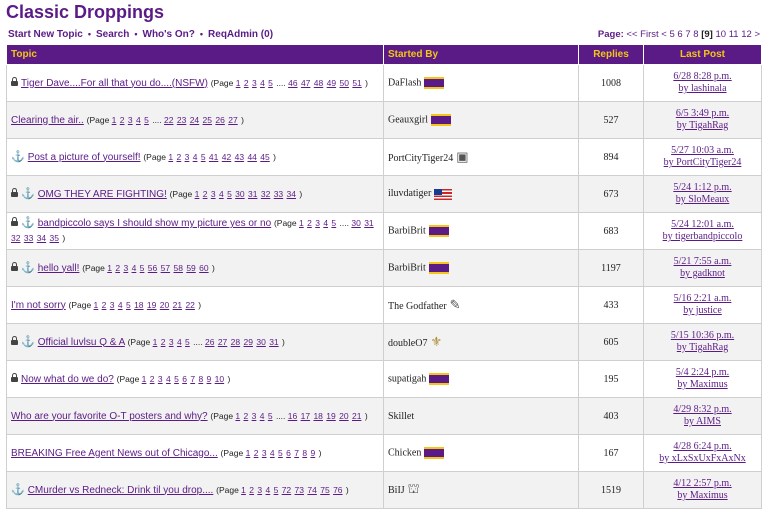 This screenshot has width=768, height=509. I want to click on last-post-date-link: 5/24 1:12 p.m., so click(702, 188).